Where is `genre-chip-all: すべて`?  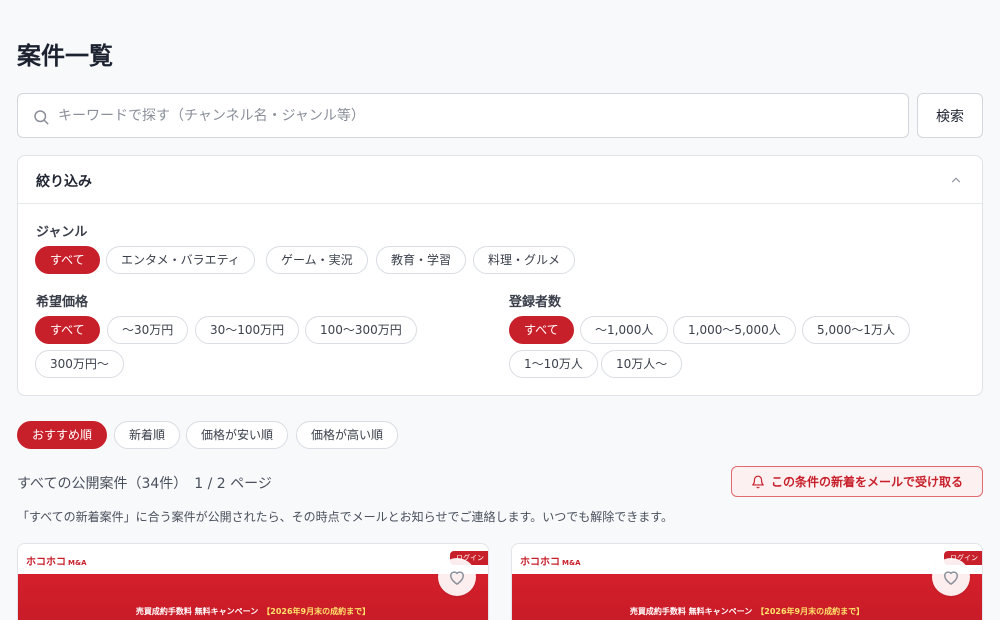 genre-chip-all: すべて is located at coordinates (67, 260).